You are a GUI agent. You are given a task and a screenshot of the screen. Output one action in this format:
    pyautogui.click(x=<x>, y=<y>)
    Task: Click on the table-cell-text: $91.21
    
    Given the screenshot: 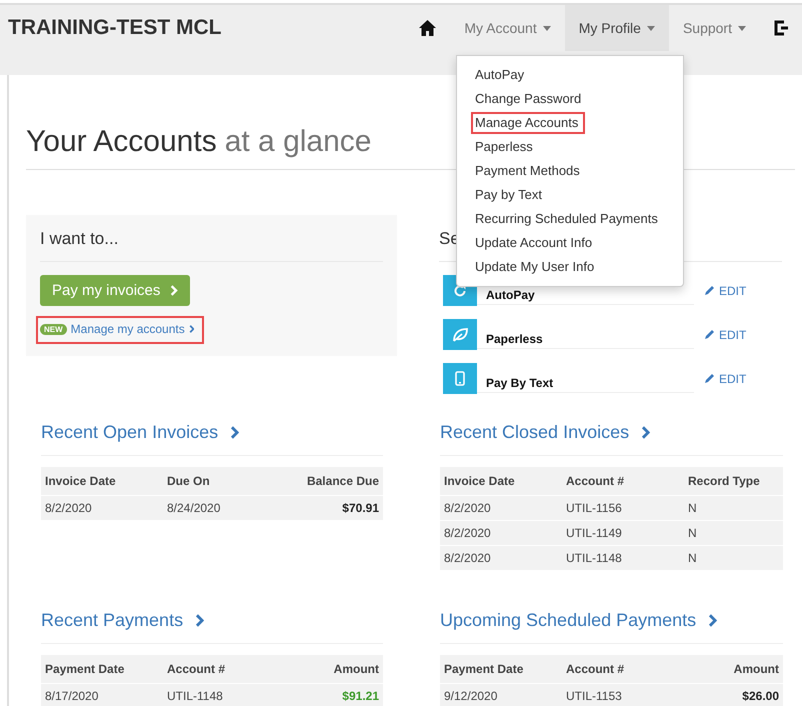 What is the action you would take?
    pyautogui.click(x=360, y=696)
    